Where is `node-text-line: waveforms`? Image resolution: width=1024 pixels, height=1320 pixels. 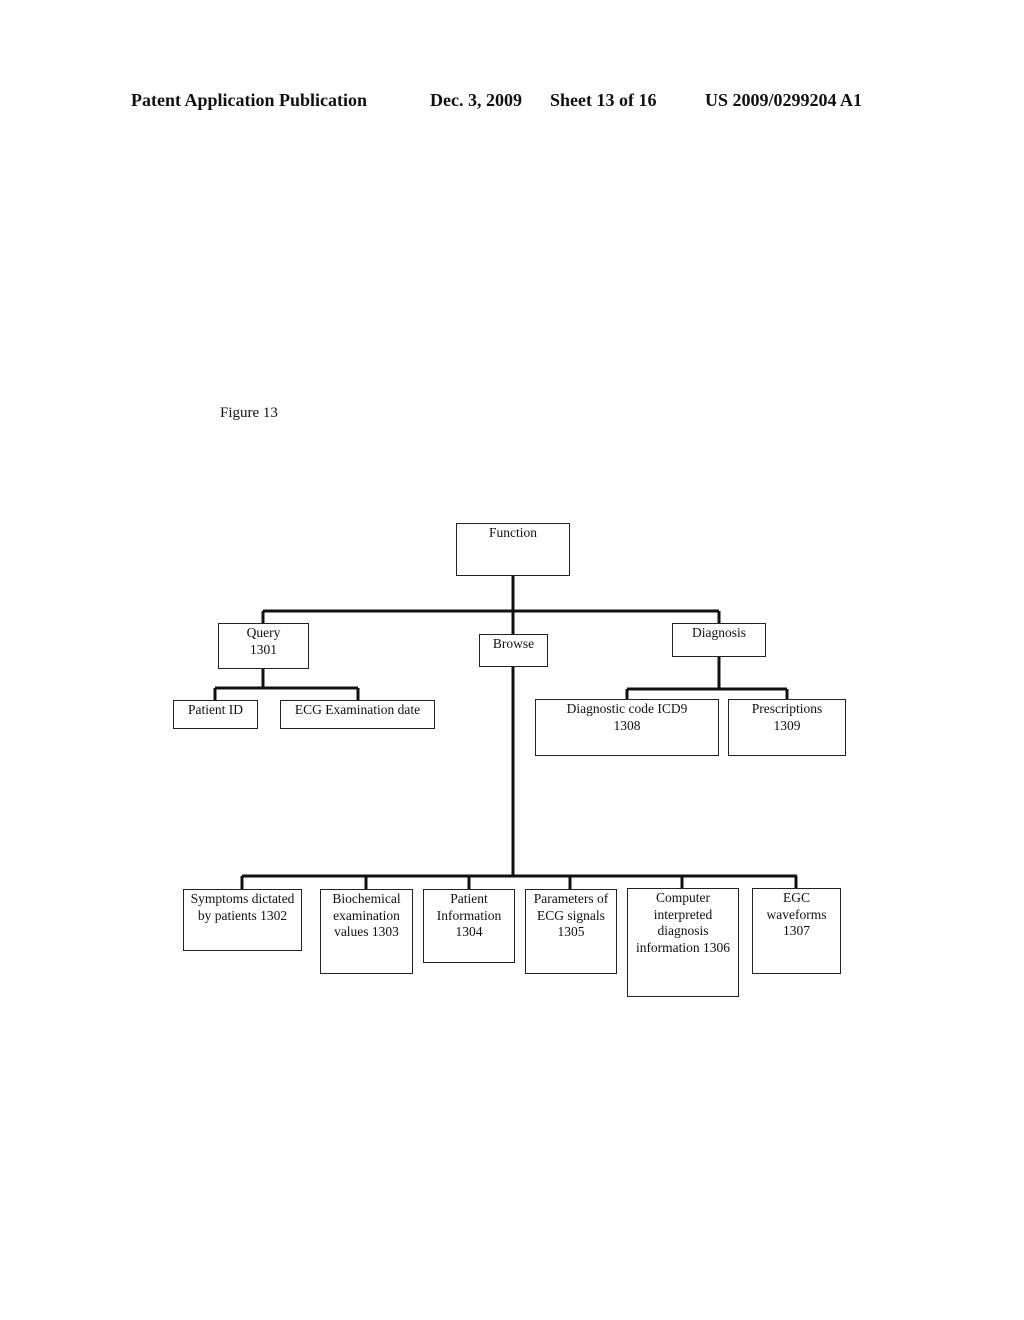
node-text-line: waveforms is located at coordinates (796, 914).